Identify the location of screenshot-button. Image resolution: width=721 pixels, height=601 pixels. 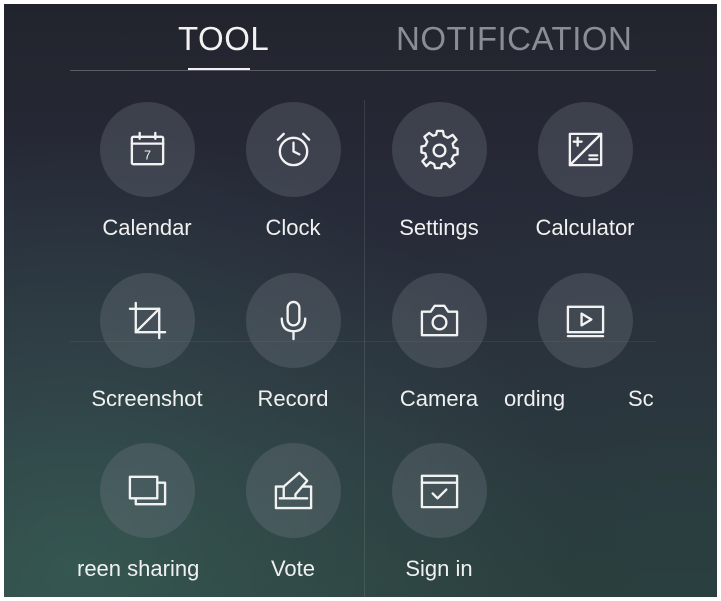
(147, 320).